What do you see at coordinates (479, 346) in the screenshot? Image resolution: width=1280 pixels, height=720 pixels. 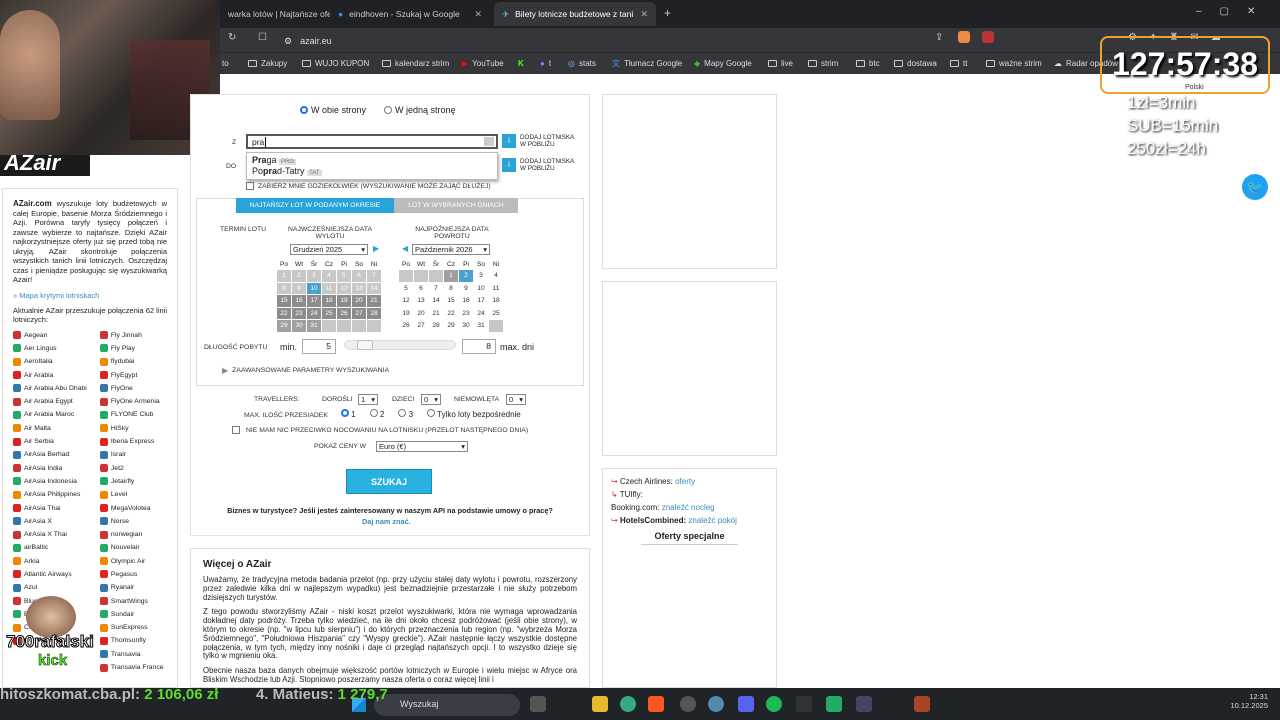 I see `max-days-input: 8` at bounding box center [479, 346].